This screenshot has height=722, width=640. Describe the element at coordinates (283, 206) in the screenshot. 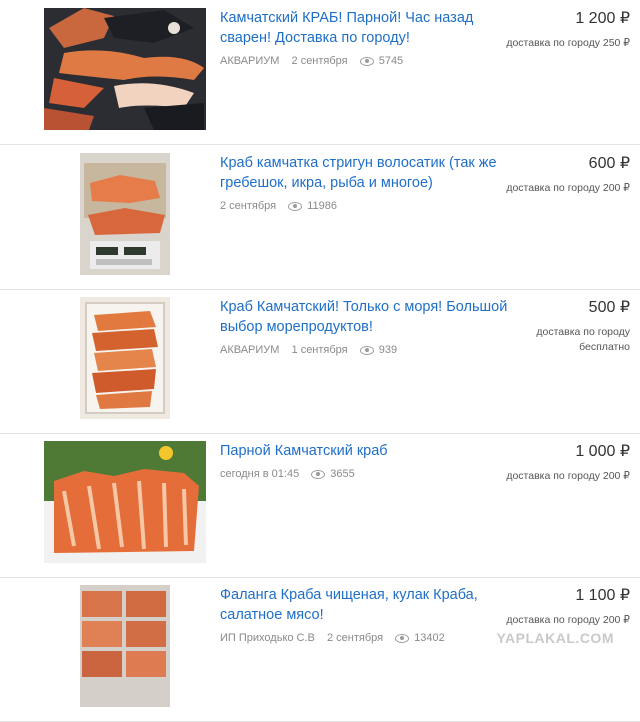

I see `listing-meta: 2 сентября 11986` at that location.